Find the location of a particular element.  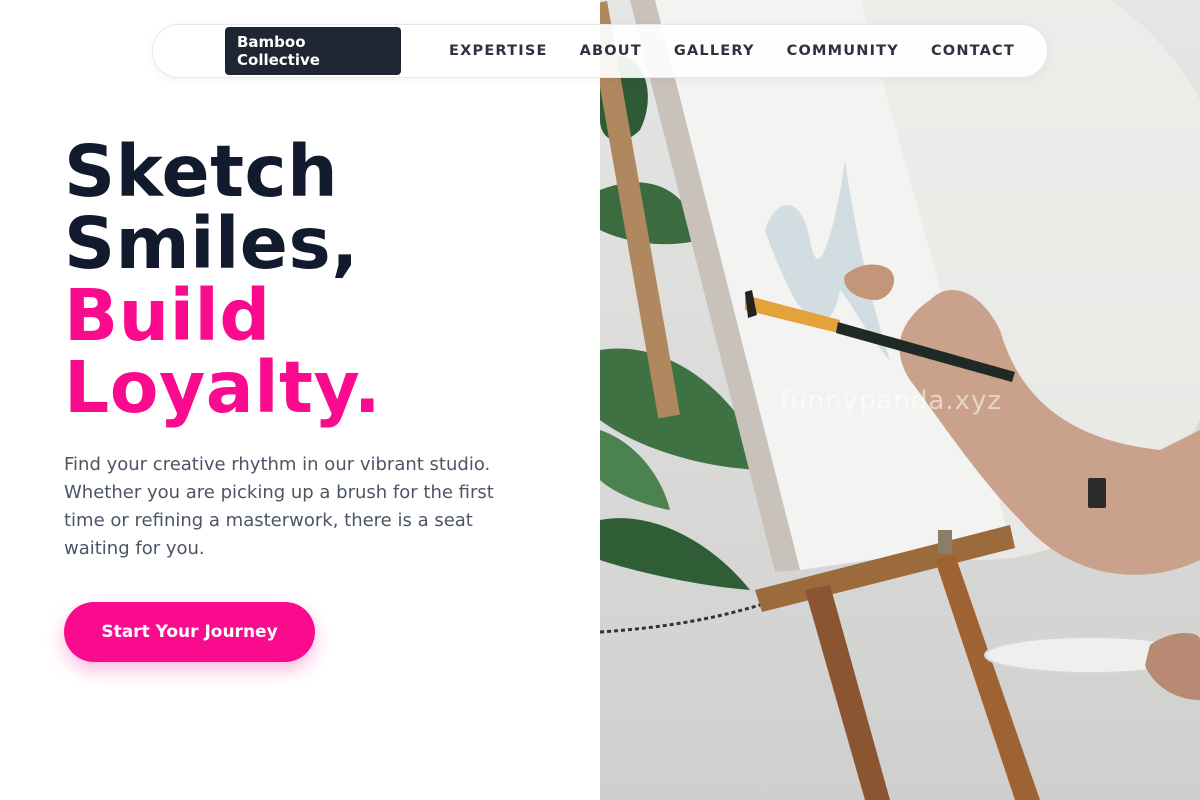

brand-logo: Bamboo Collective is located at coordinates (313, 51).